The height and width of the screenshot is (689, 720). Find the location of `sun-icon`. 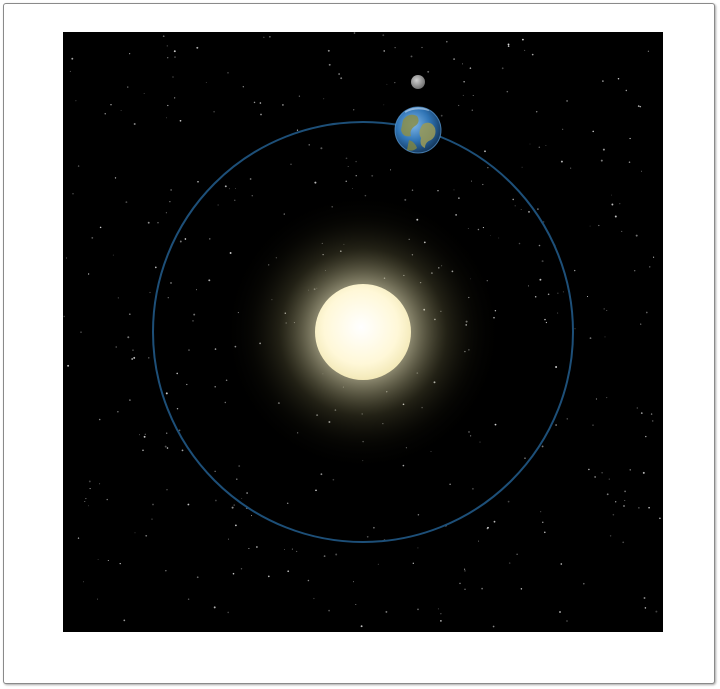

sun-icon is located at coordinates (363, 332).